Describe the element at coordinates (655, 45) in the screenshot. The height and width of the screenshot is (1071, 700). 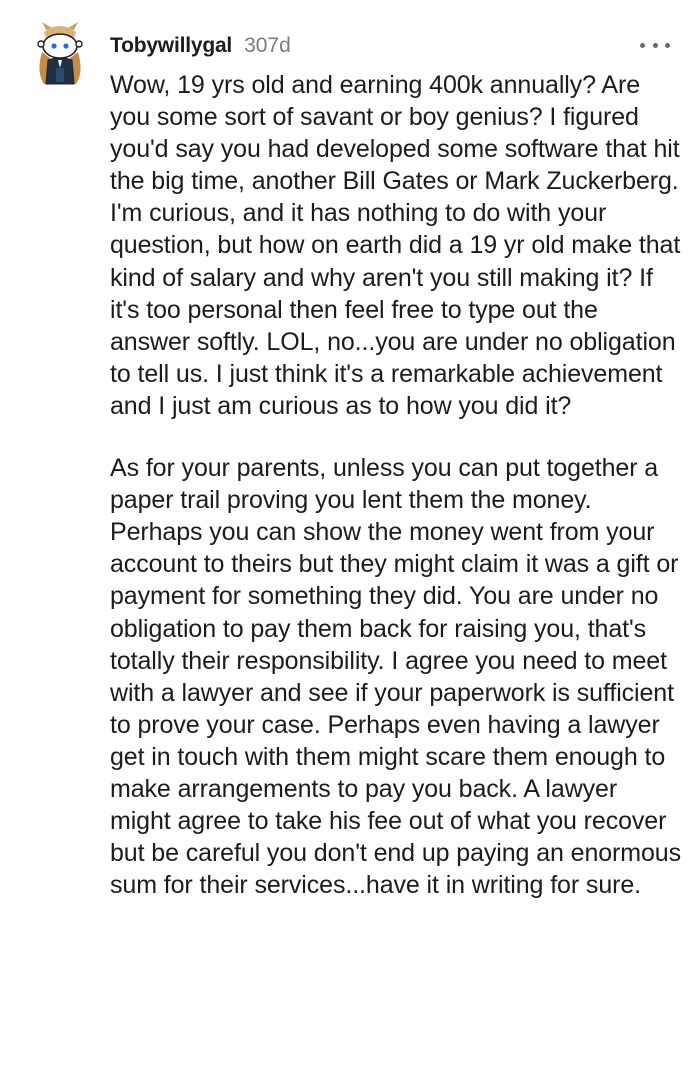
I see `more-options-button` at that location.